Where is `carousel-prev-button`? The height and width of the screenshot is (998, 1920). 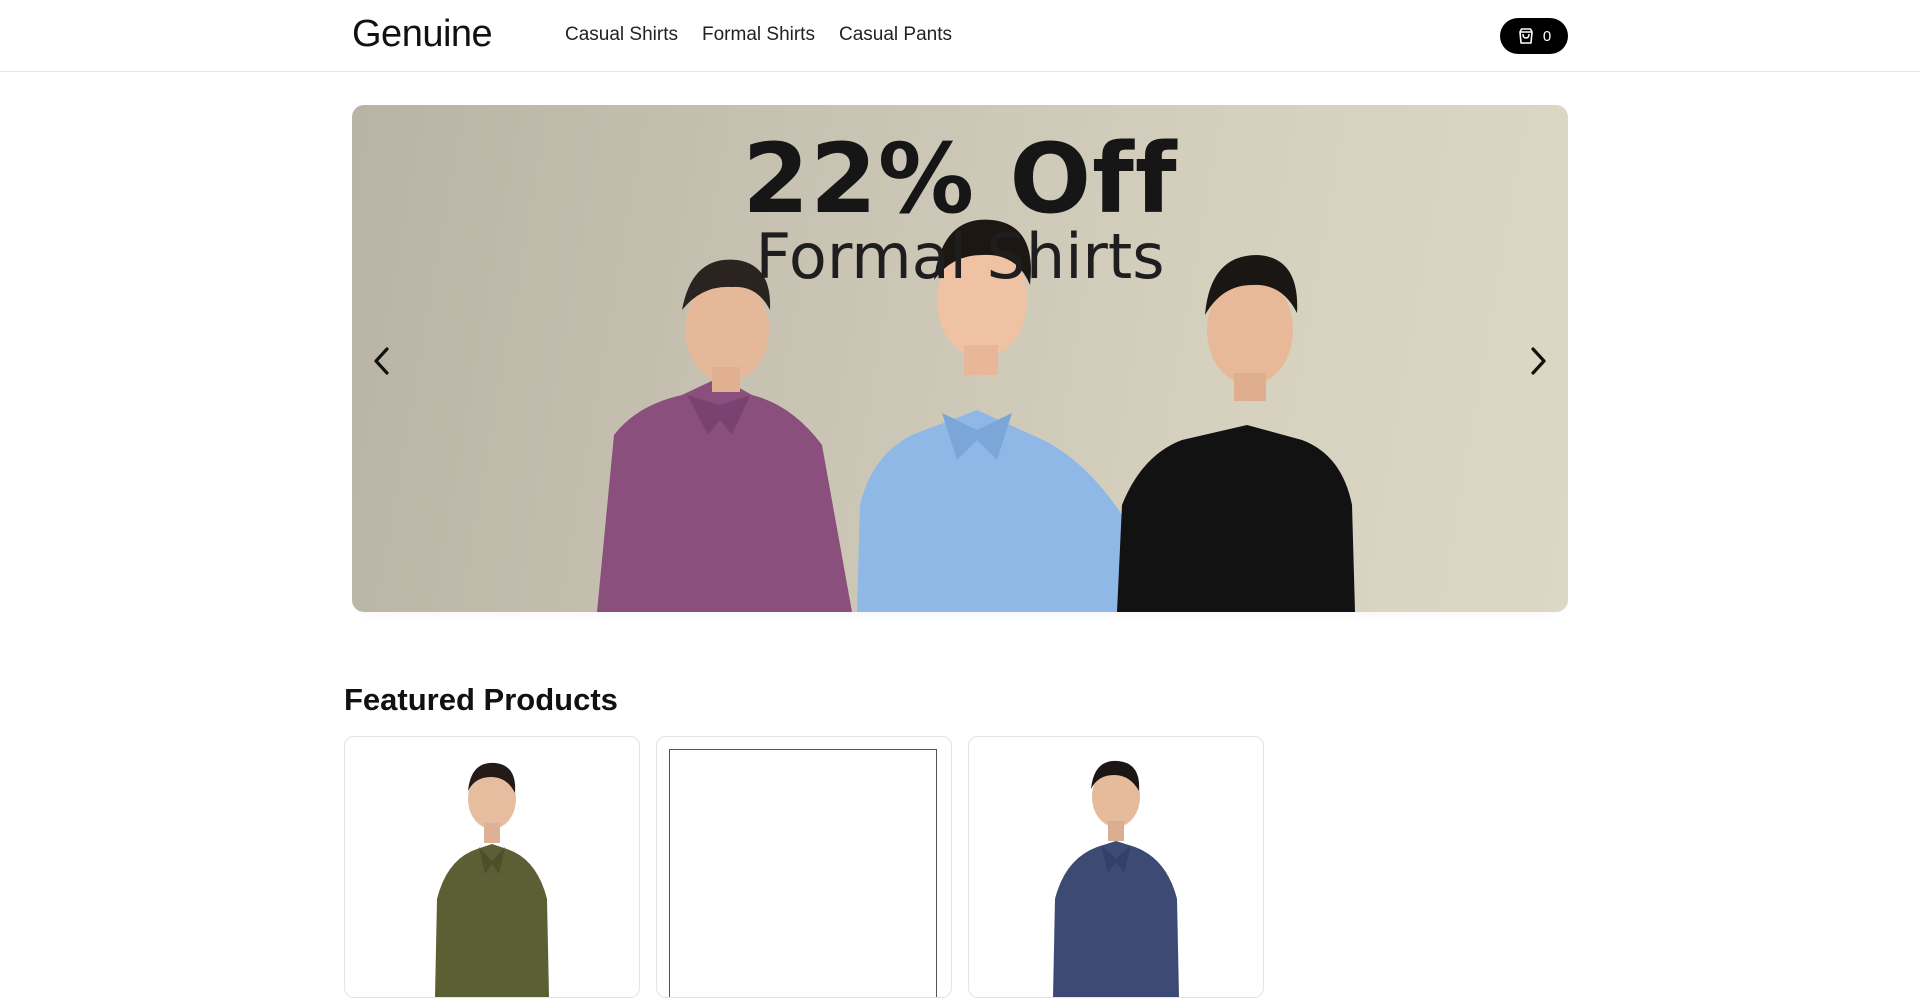
carousel-prev-button is located at coordinates (382, 363).